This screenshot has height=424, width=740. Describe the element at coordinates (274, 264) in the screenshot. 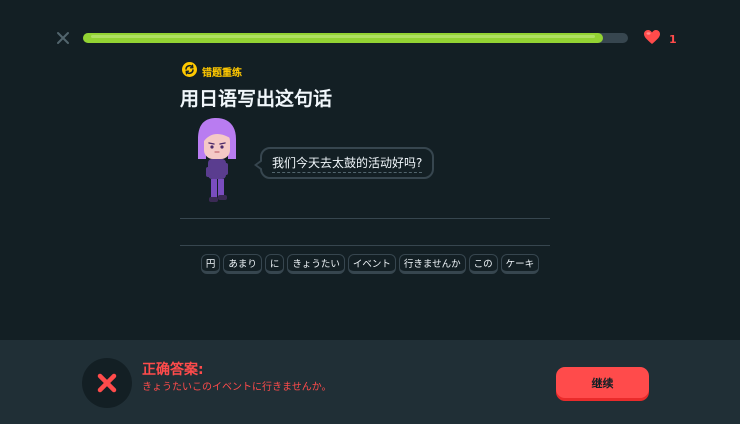

I see `word-tile: に` at that location.